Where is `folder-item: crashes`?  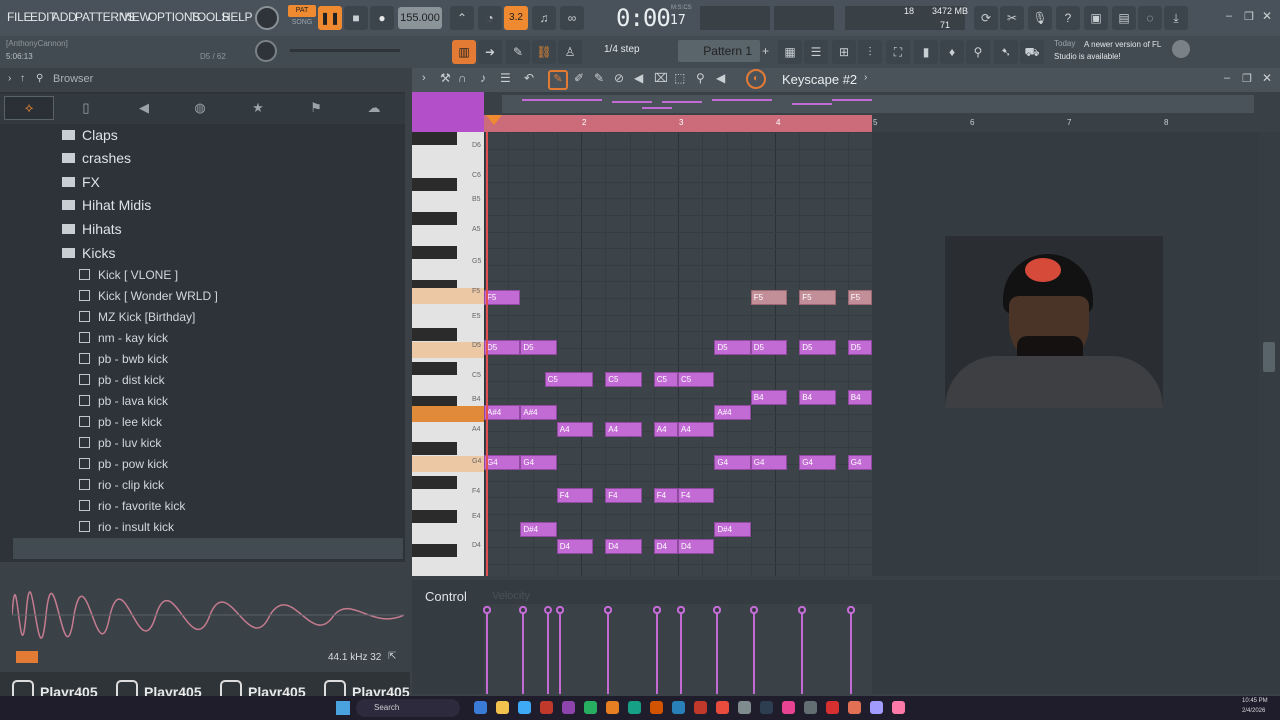 folder-item: crashes is located at coordinates (212, 158).